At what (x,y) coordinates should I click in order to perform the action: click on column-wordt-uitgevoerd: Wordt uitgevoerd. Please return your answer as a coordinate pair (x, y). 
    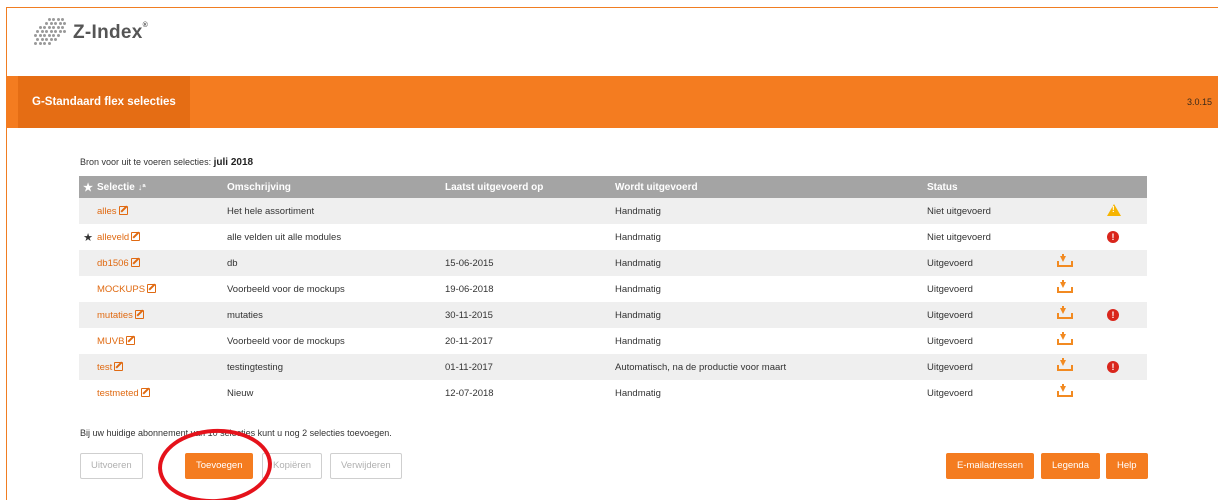
    Looking at the image, I should click on (771, 187).